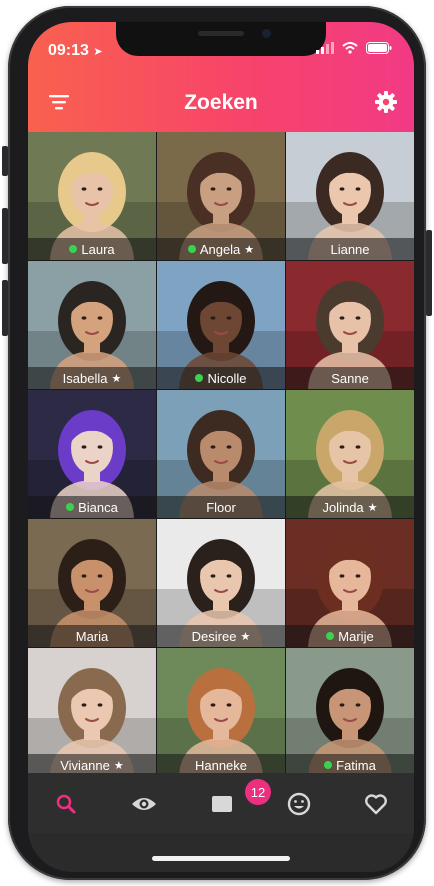  I want to click on profile-tile: Maria★, so click(92, 583).